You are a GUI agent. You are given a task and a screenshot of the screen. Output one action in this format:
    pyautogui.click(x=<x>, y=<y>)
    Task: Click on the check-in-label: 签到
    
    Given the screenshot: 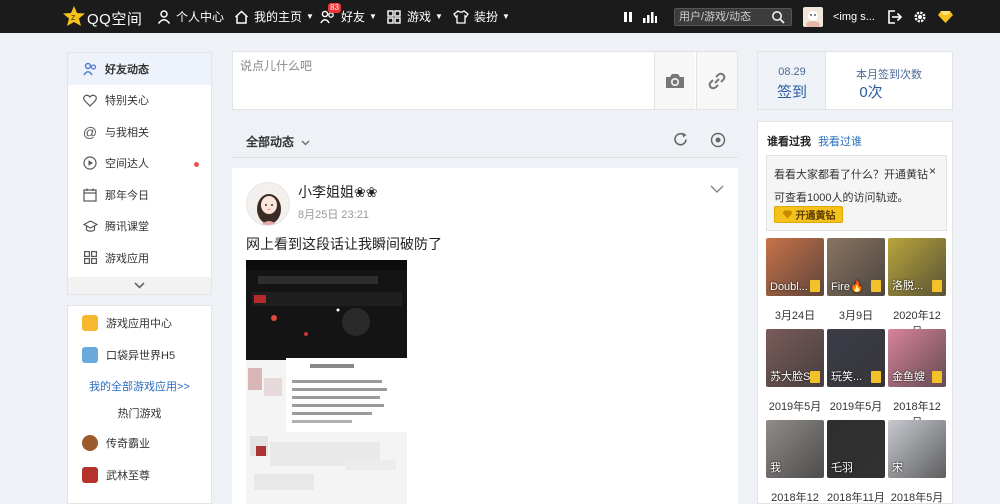 What is the action you would take?
    pyautogui.click(x=791, y=92)
    